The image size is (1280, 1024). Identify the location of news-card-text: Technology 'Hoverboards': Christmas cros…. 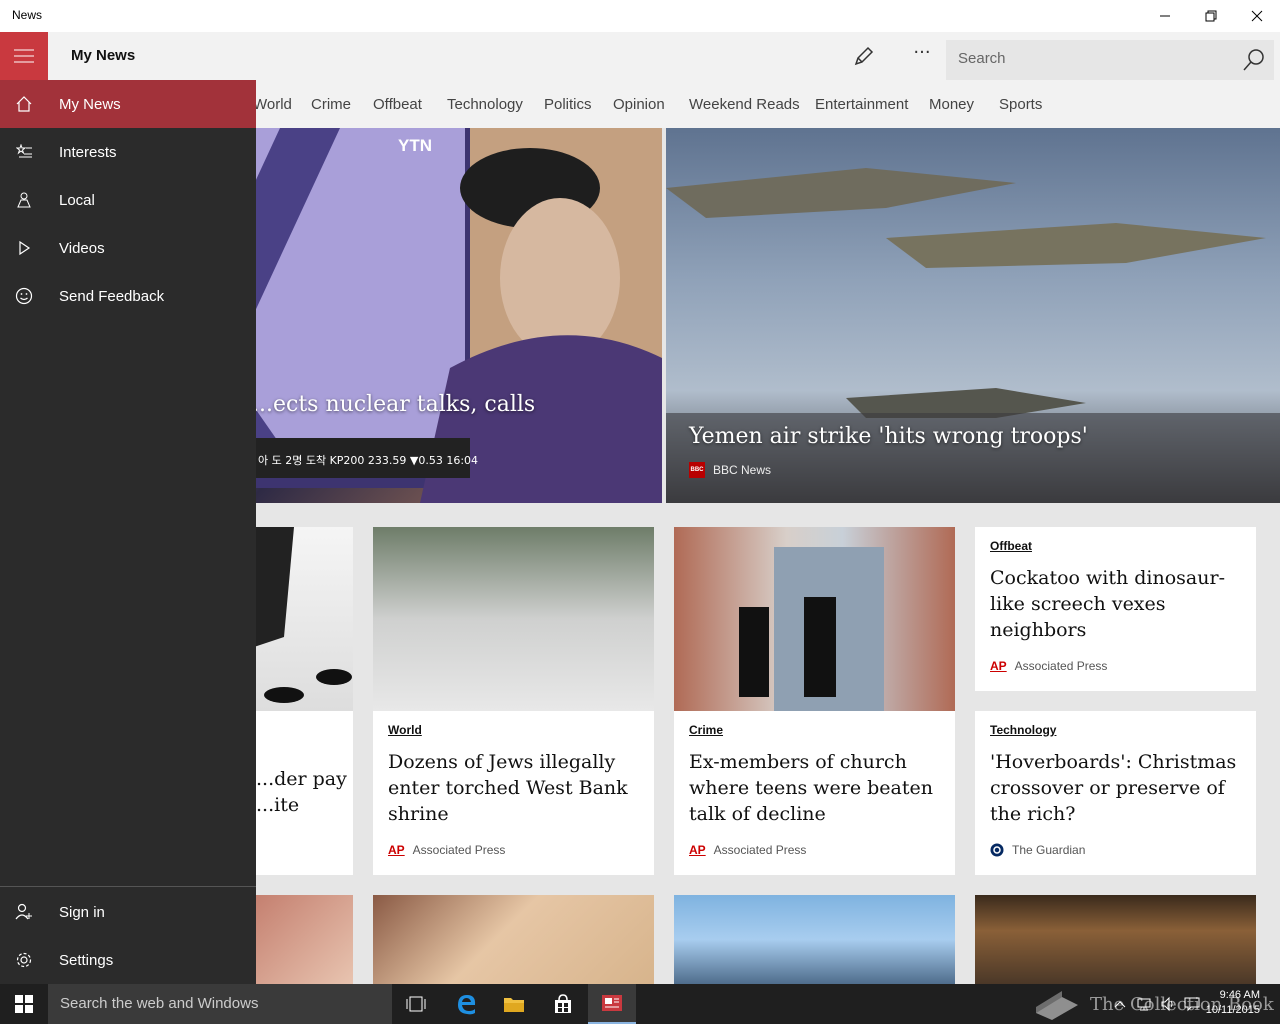
(1115, 793).